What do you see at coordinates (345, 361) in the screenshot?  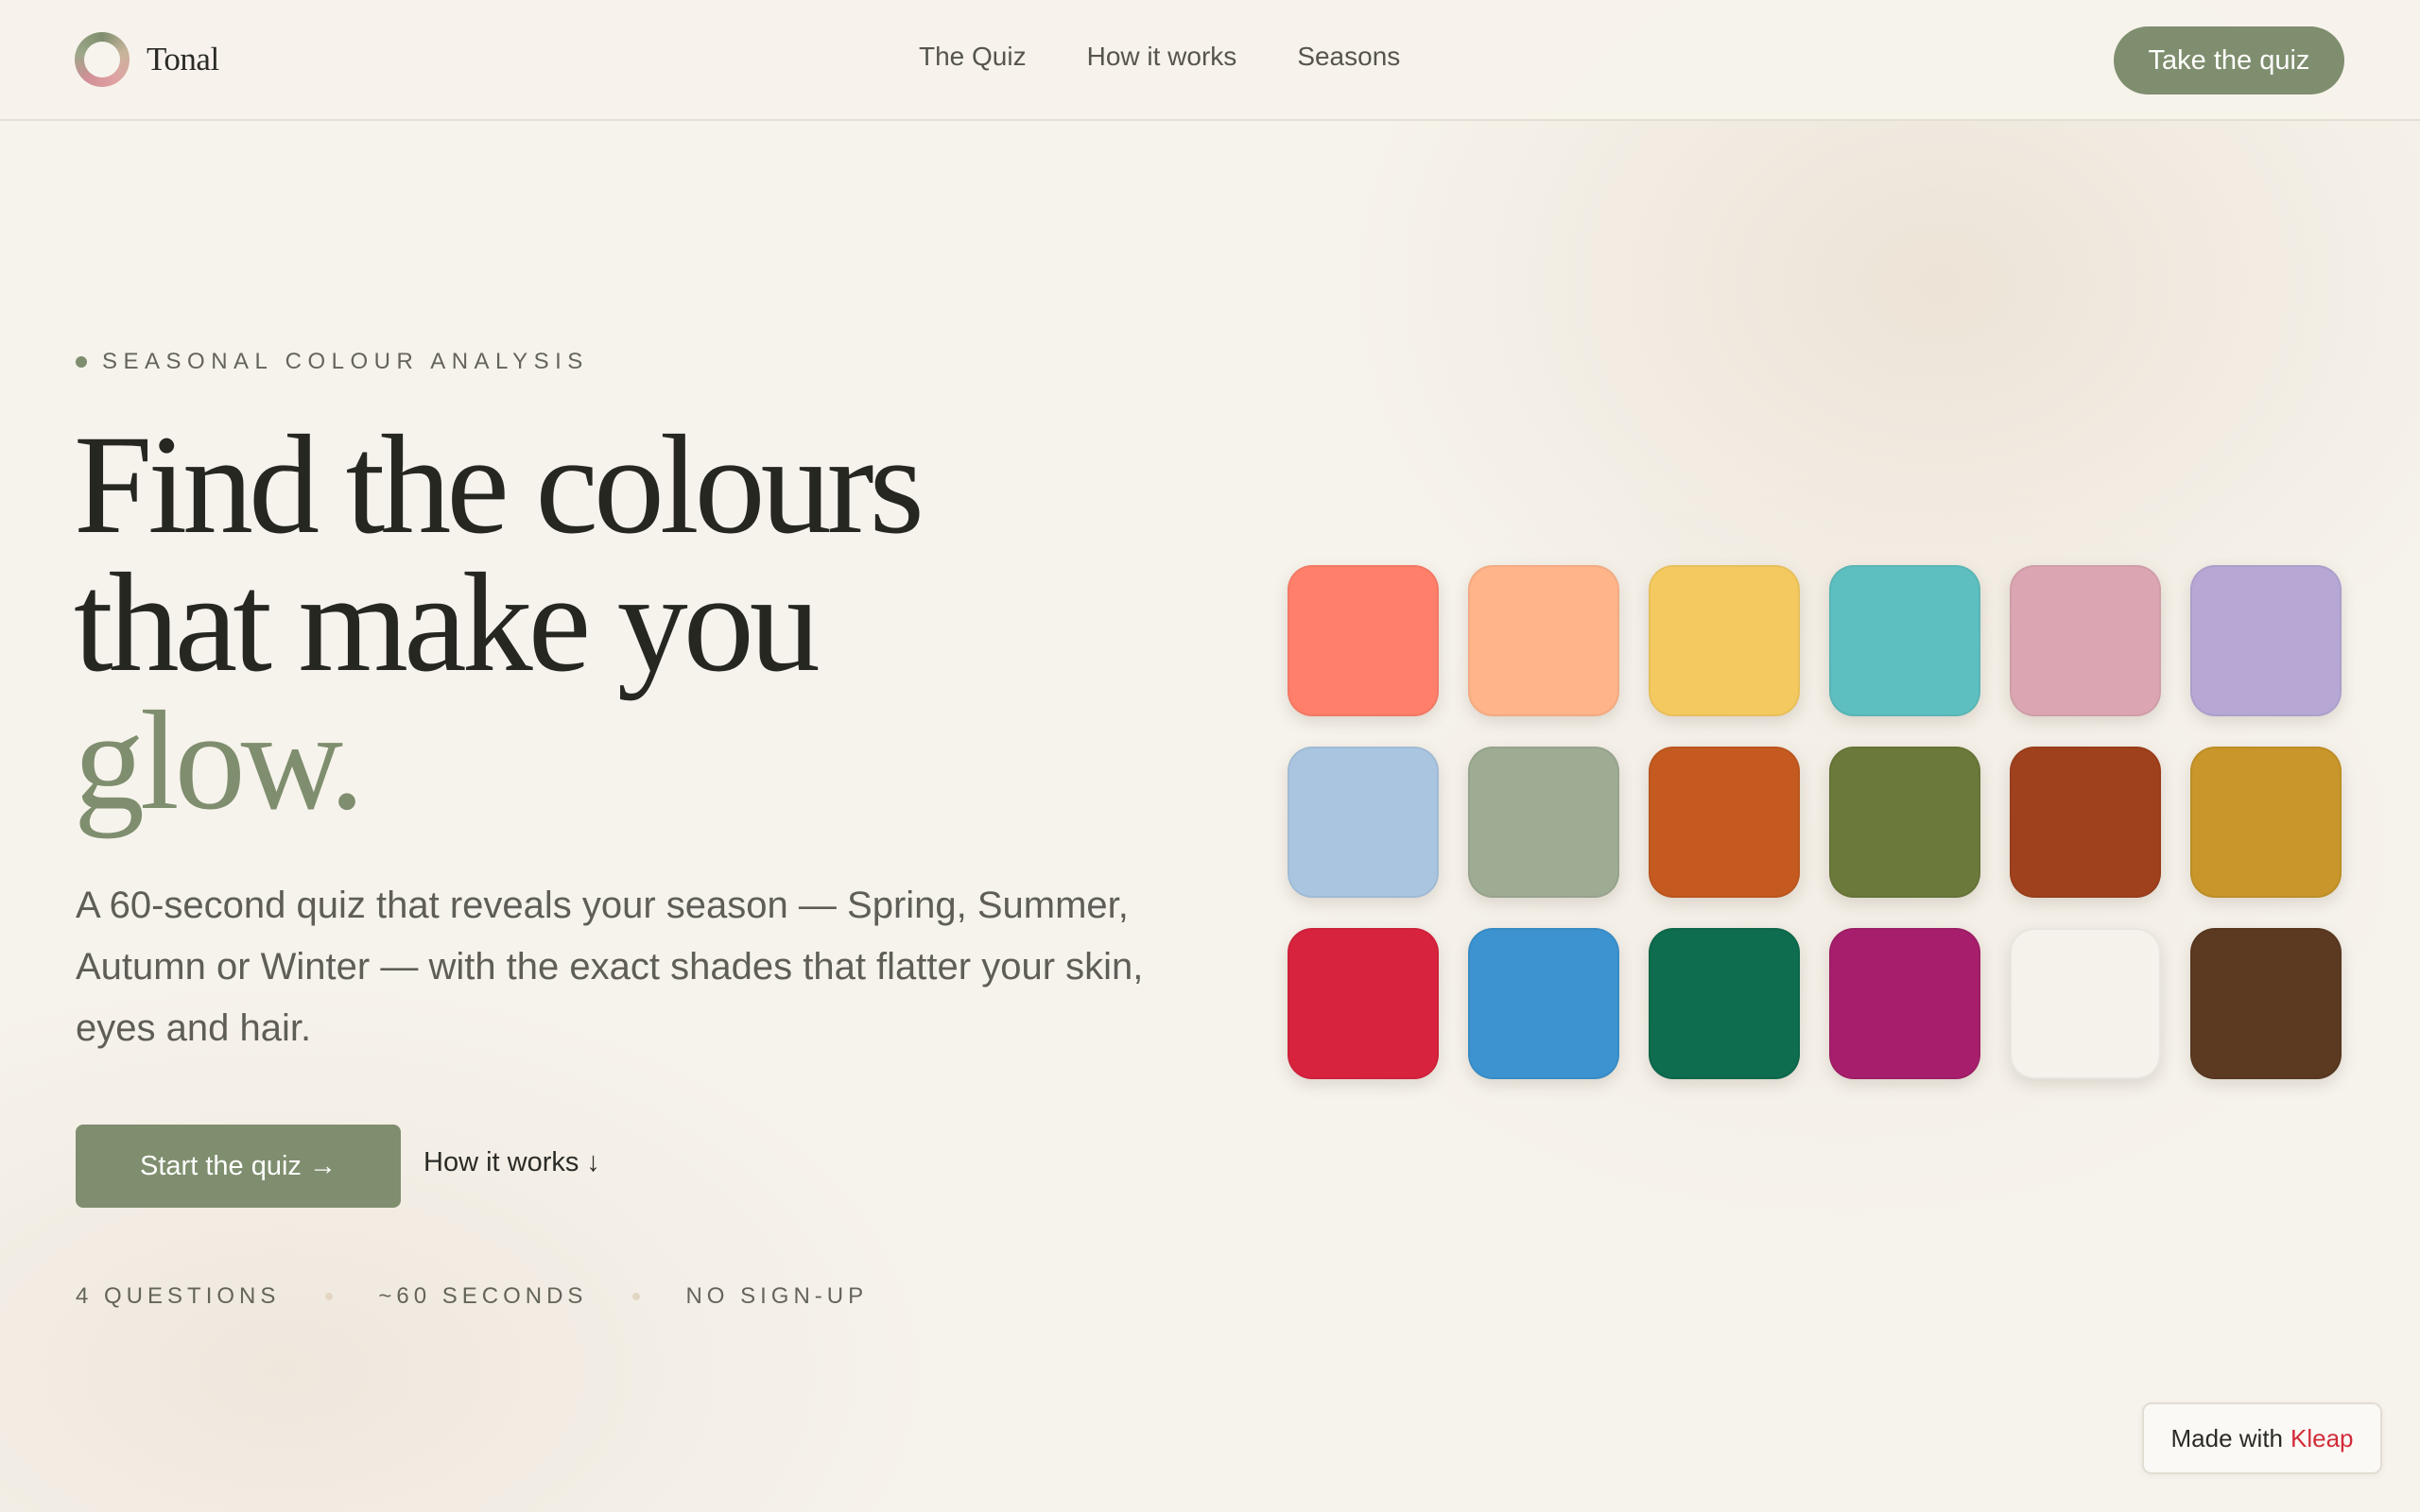 I see `eyebrow-text: SEASONAL COLOUR ANALYSIS` at bounding box center [345, 361].